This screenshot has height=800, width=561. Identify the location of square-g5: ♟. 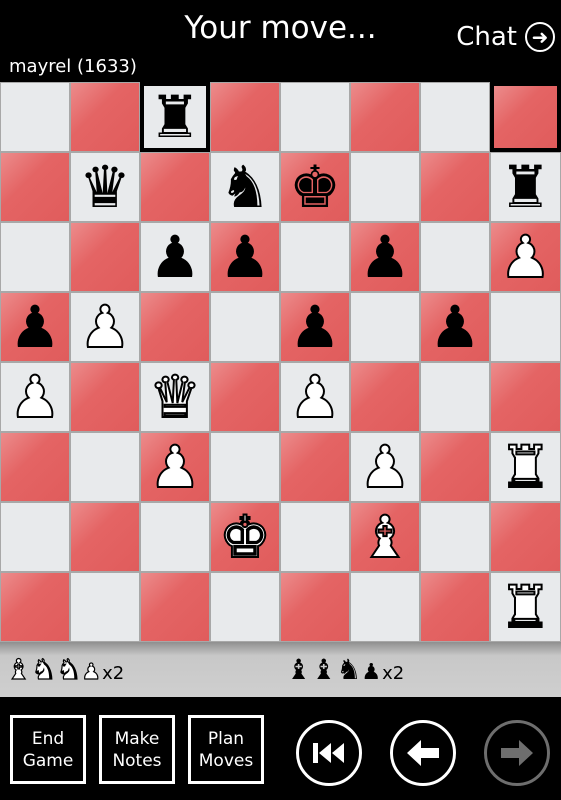
(455, 327).